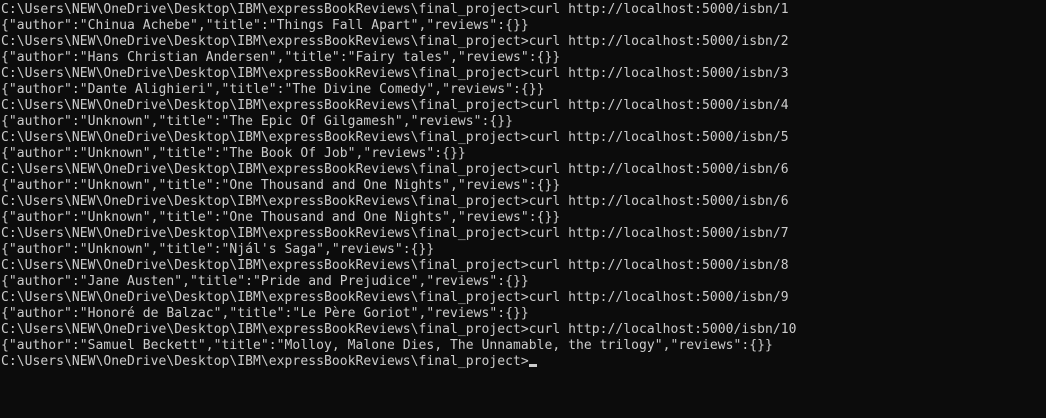  I want to click on command-text: curl http://localhost:5000/isbn/3, so click(658, 73).